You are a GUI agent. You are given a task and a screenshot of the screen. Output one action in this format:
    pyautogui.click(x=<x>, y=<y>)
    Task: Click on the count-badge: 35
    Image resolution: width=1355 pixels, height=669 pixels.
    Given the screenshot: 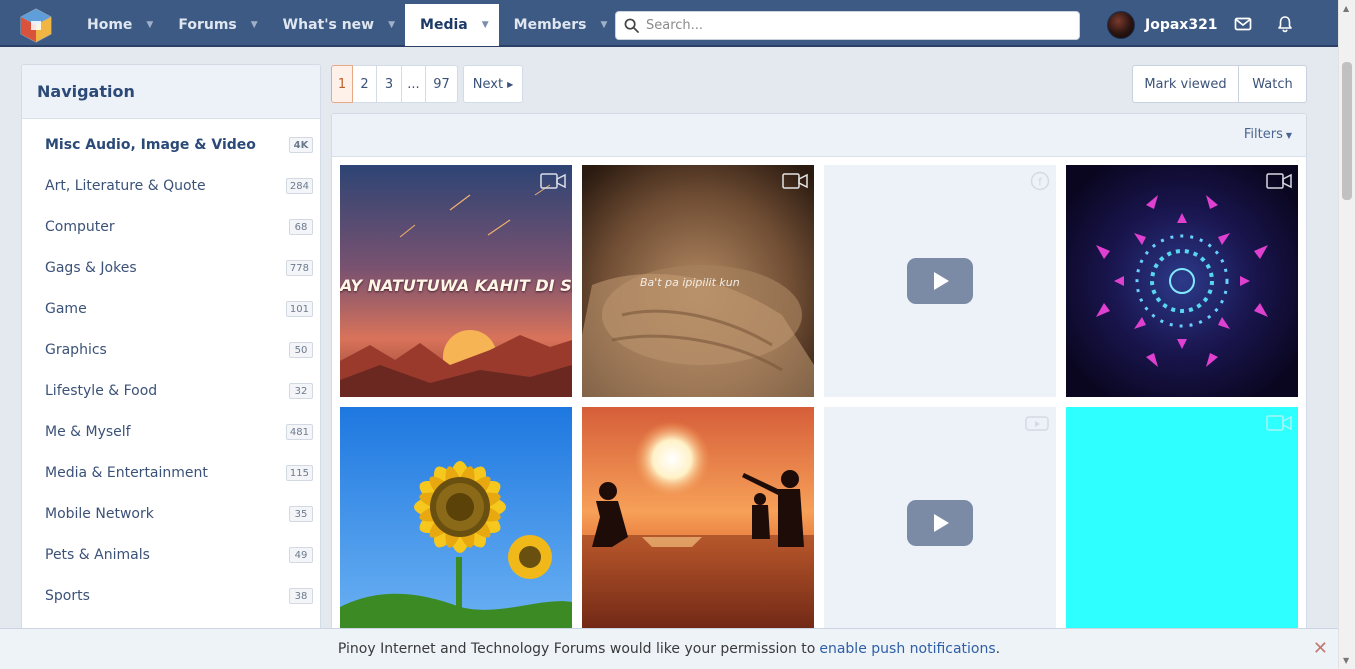 What is the action you would take?
    pyautogui.click(x=301, y=514)
    